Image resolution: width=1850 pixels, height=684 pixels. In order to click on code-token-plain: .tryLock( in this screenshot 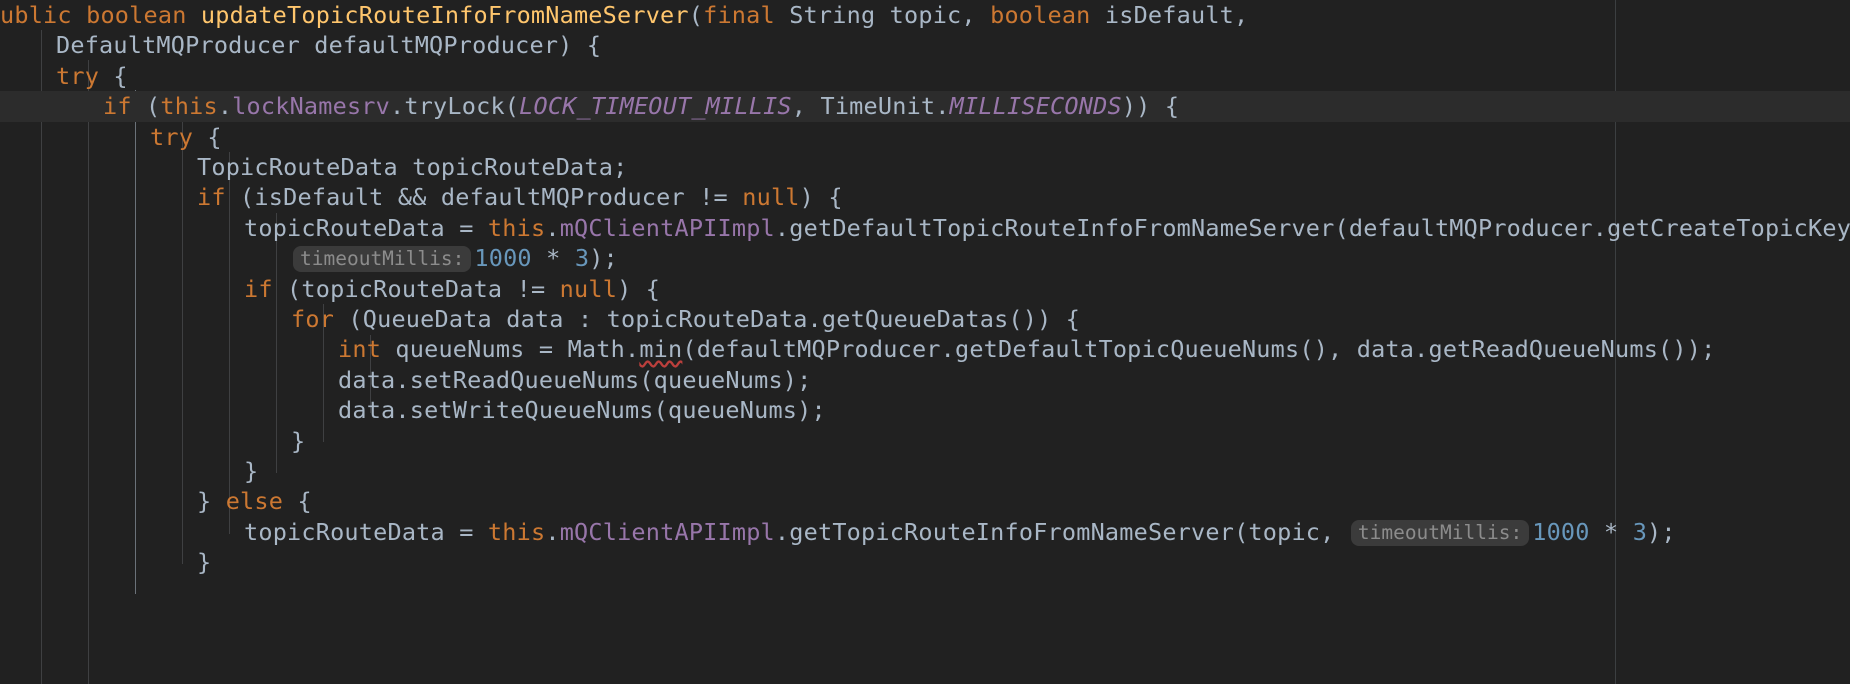, I will do `click(455, 106)`.